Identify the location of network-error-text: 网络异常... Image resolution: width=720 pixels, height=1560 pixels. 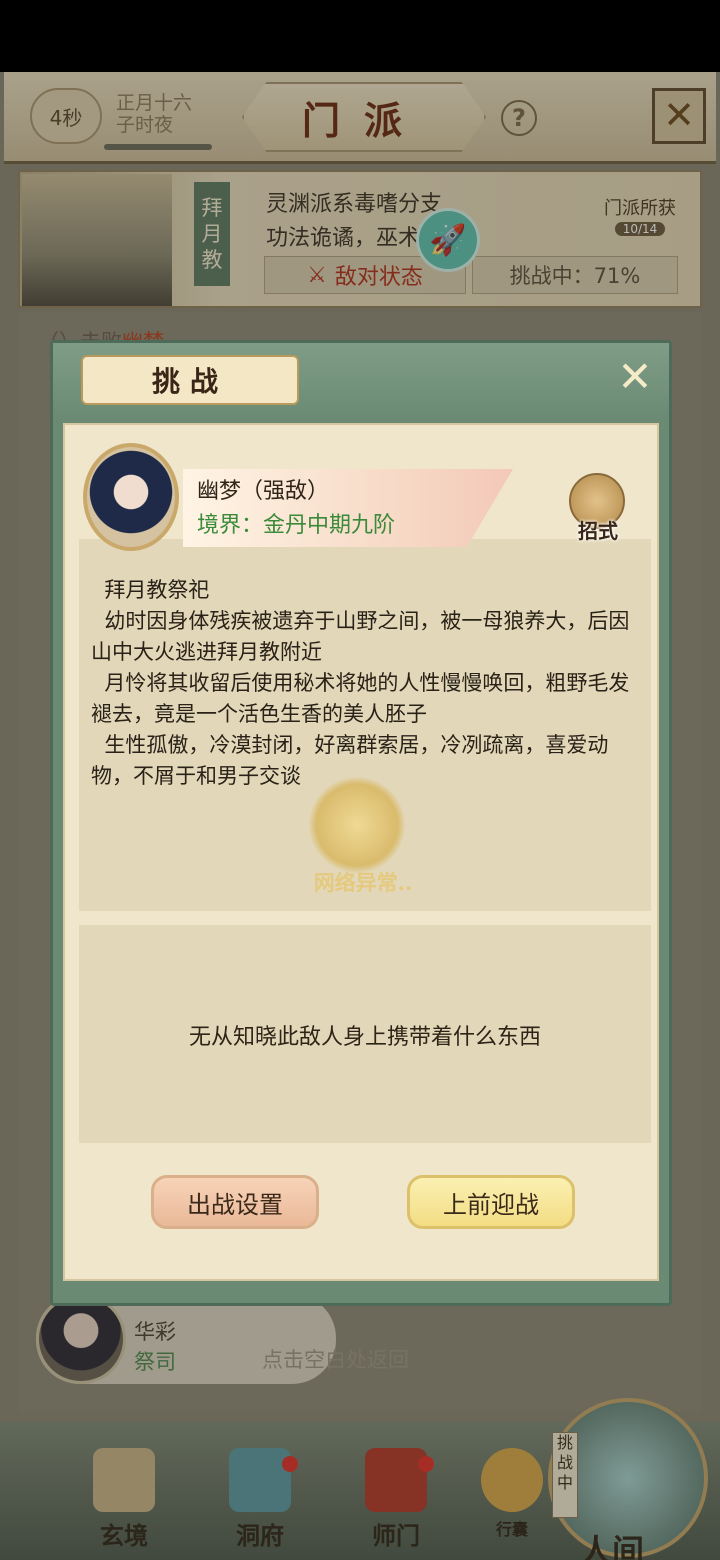
(363, 882).